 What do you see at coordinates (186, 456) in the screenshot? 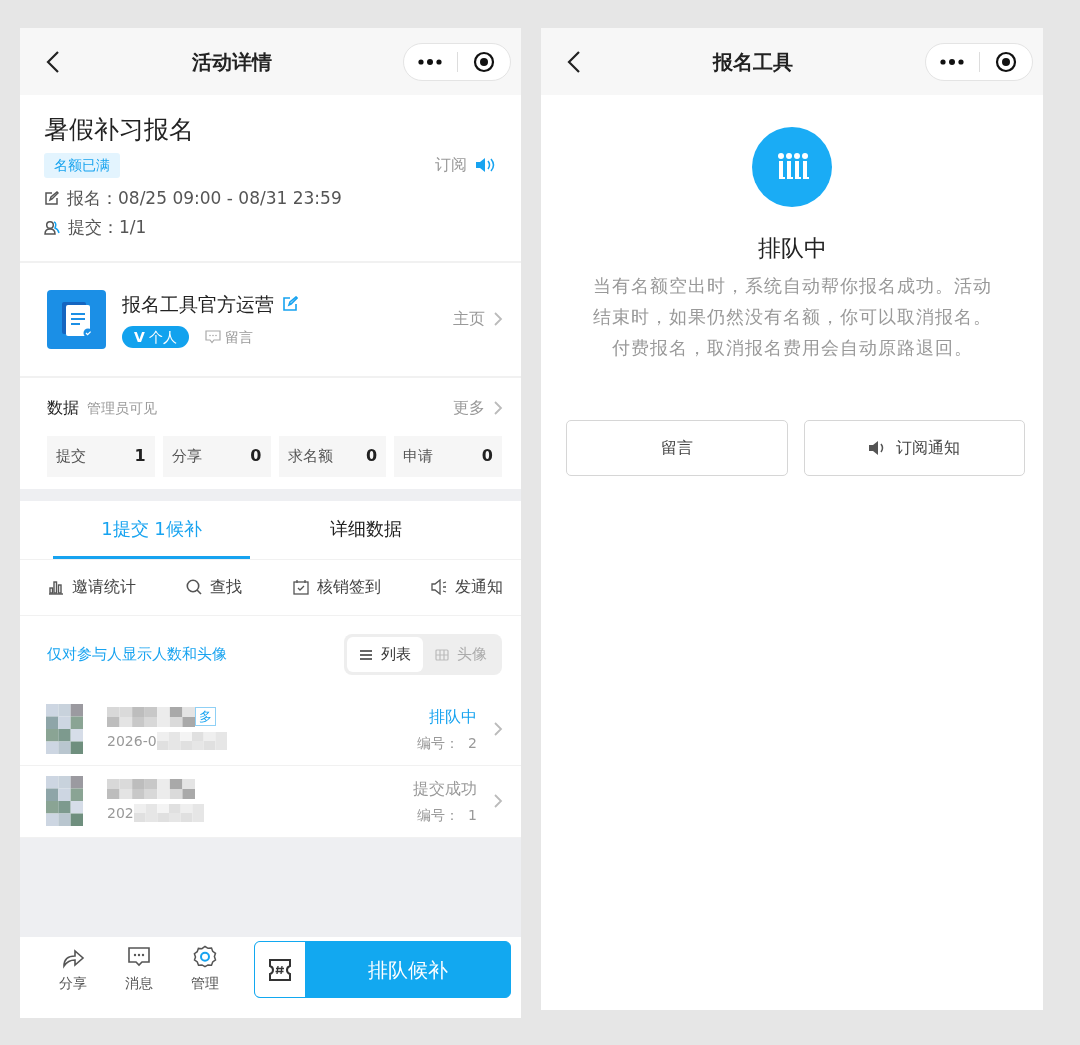
I see `stat-label: 分享` at bounding box center [186, 456].